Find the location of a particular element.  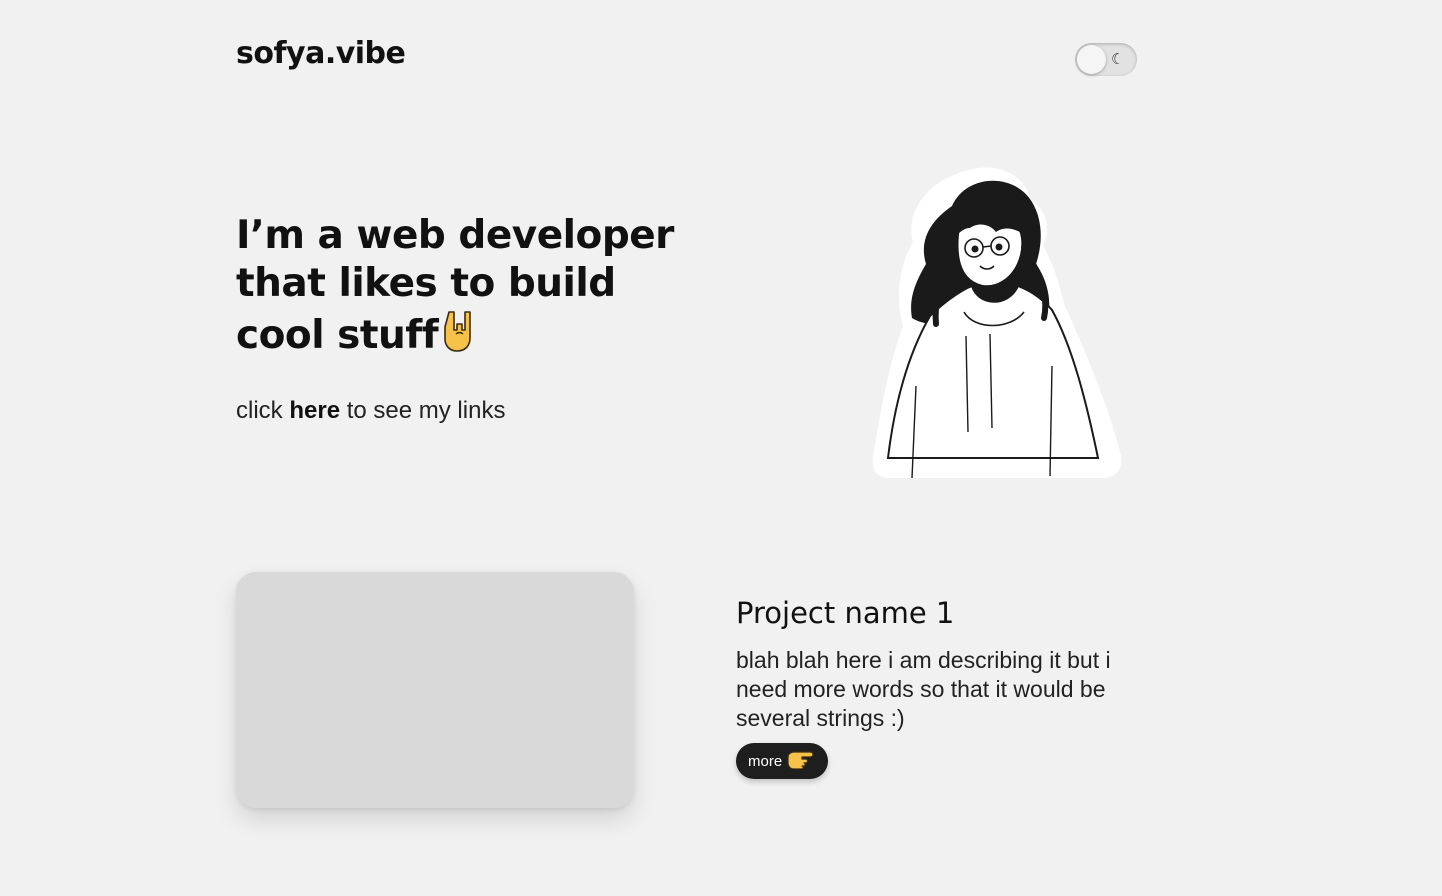

avatar-illustration is located at coordinates (999, 328).